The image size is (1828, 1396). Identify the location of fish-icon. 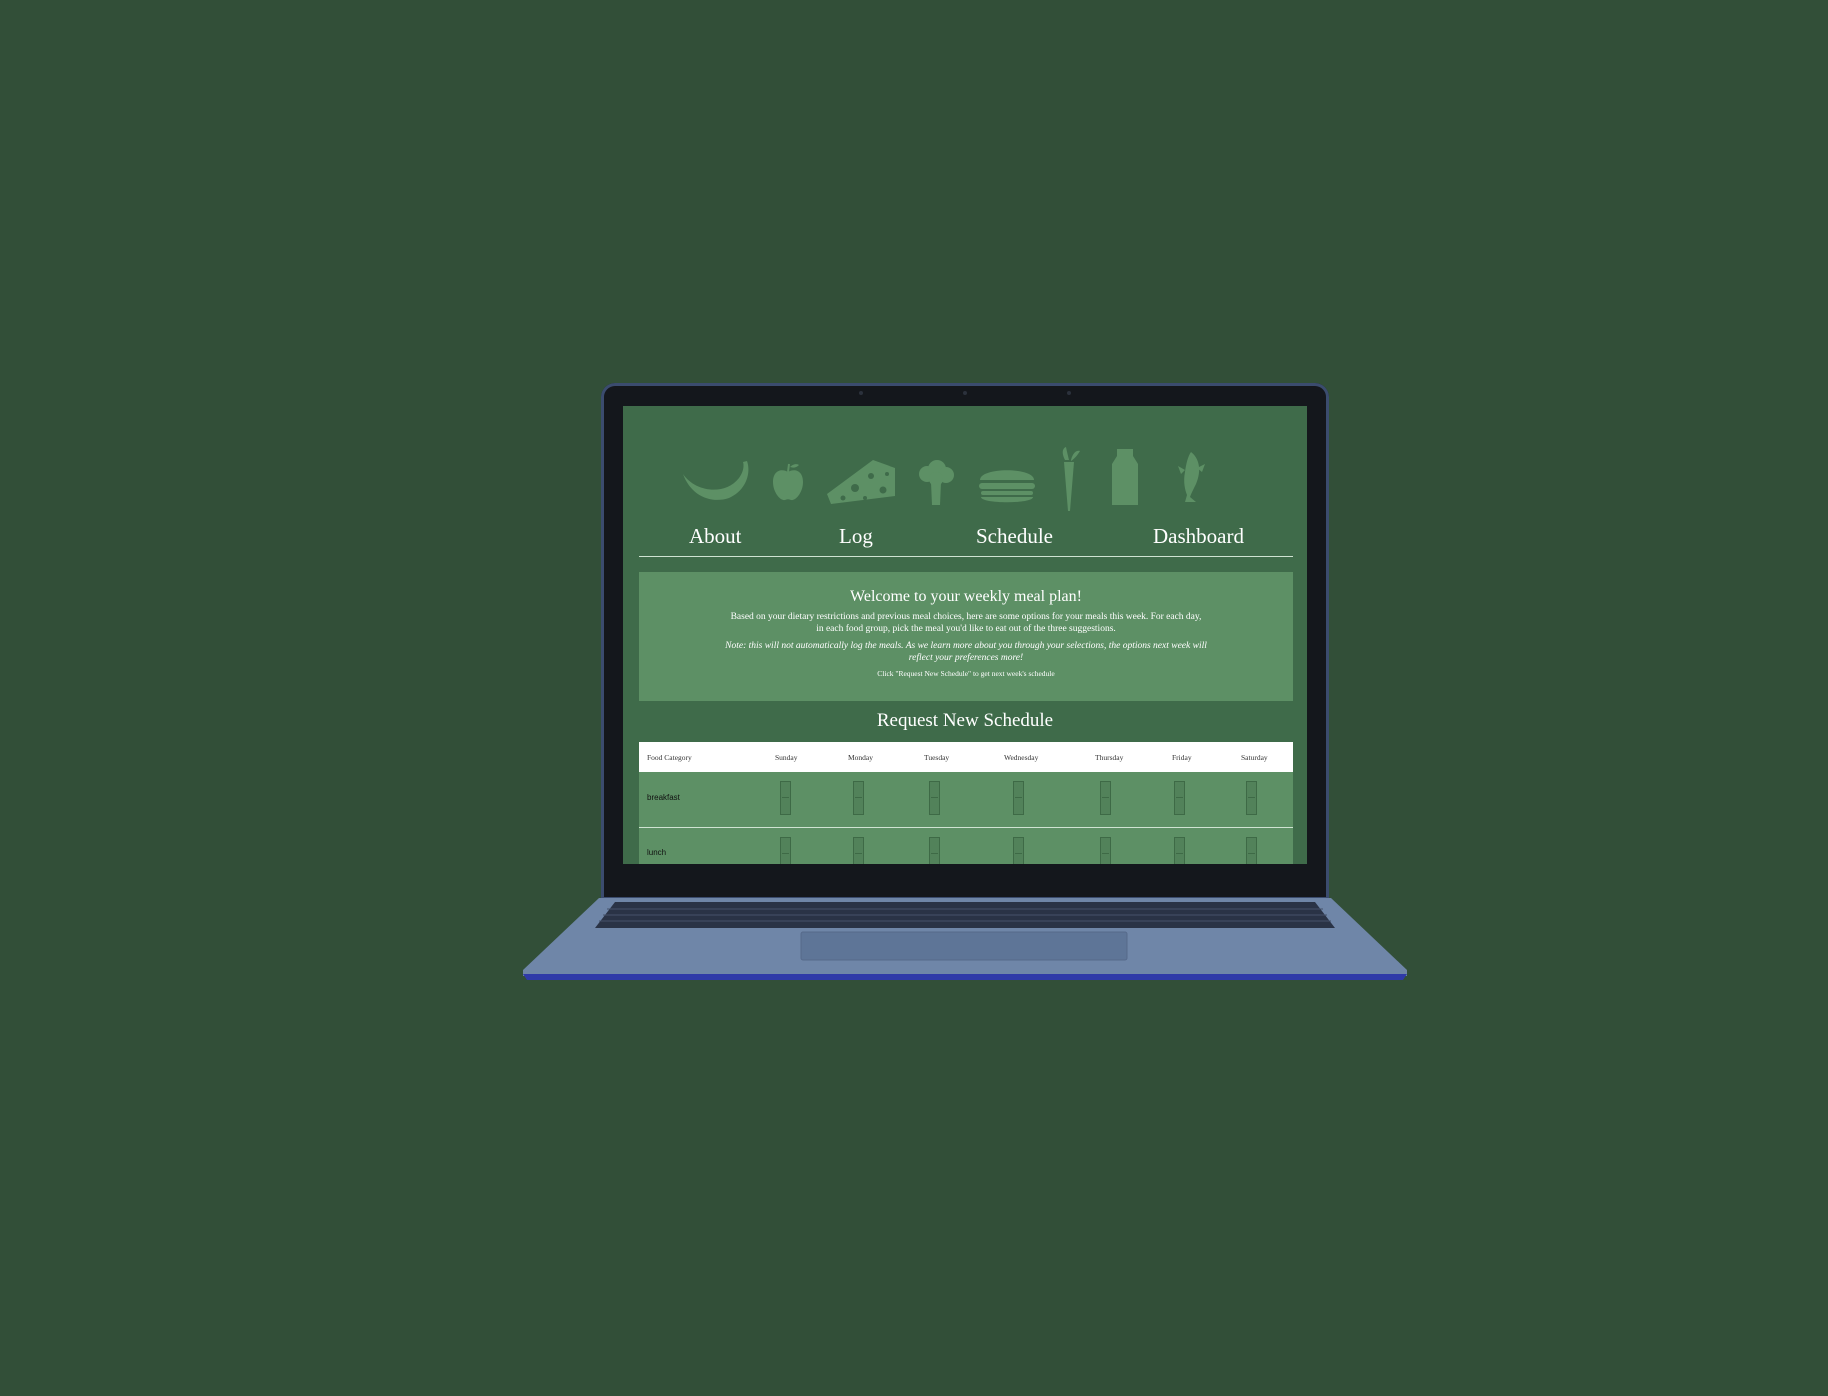
(1191, 477).